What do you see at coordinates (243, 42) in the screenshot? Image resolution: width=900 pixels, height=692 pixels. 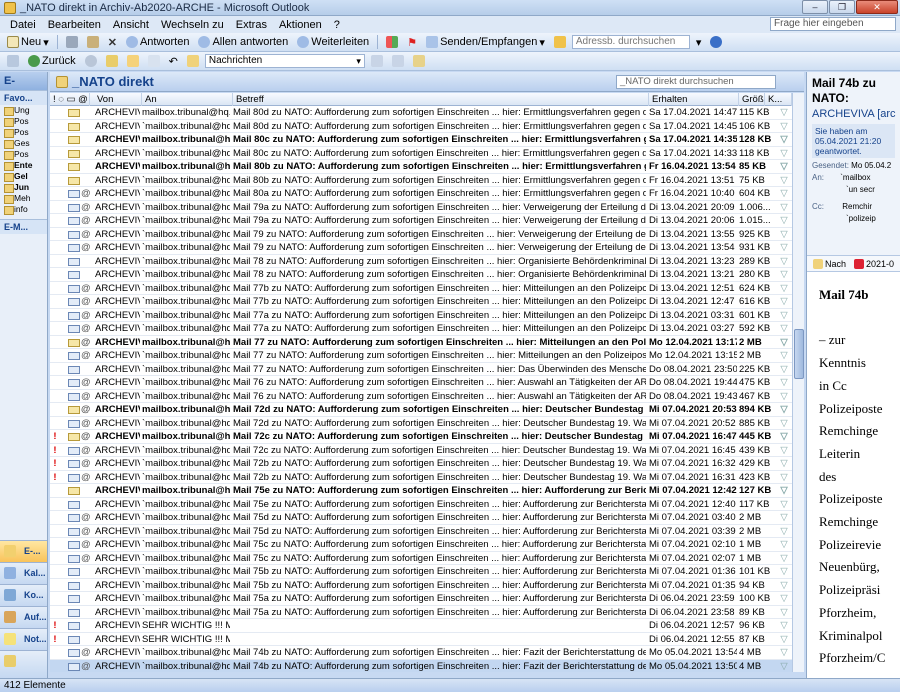 I see `reply-all-button: Allen antworten` at bounding box center [243, 42].